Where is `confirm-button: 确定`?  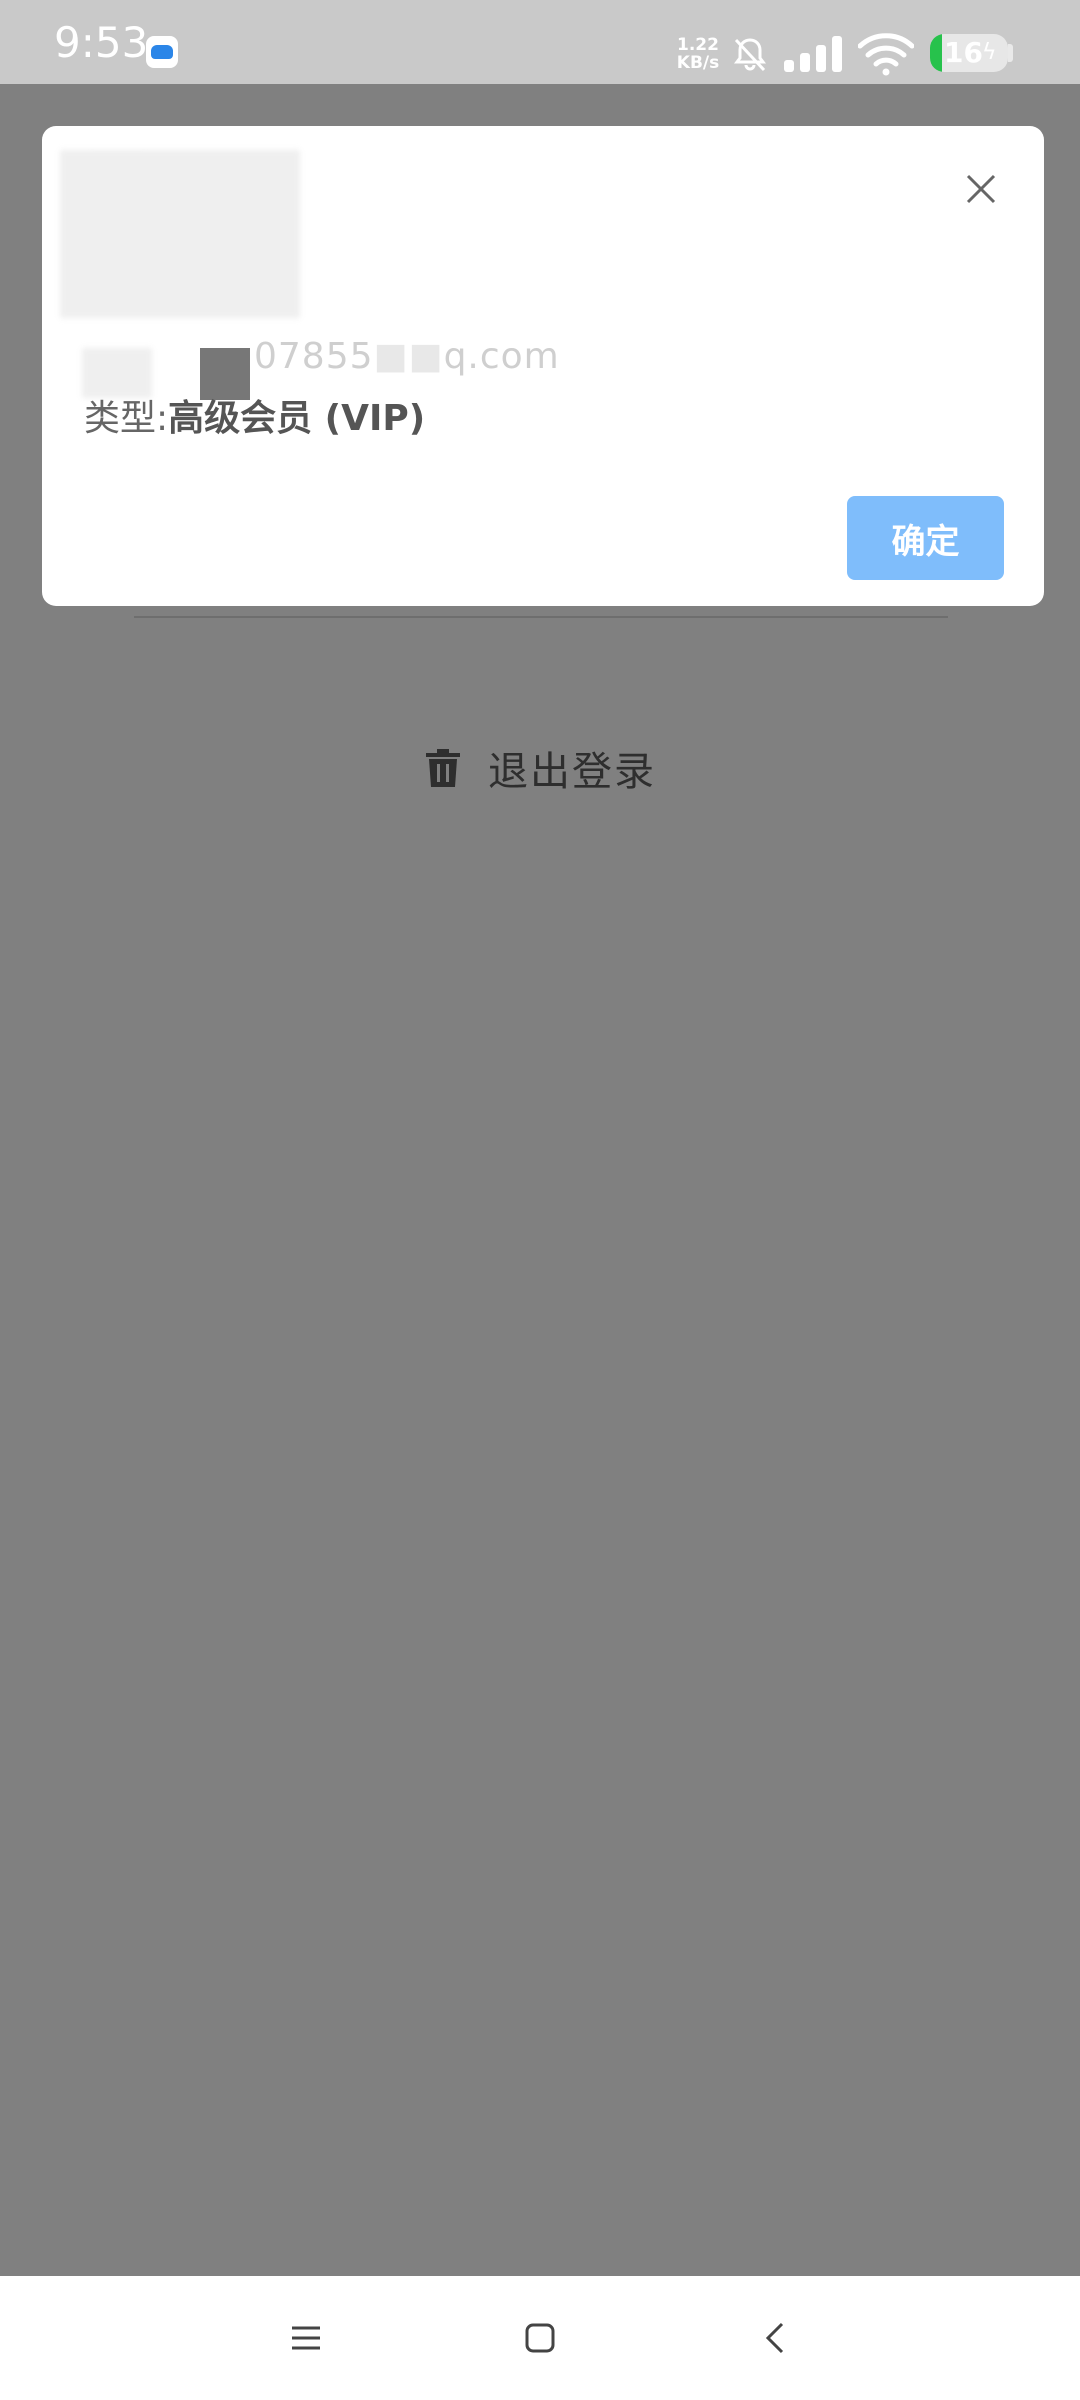 confirm-button: 确定 is located at coordinates (925, 538).